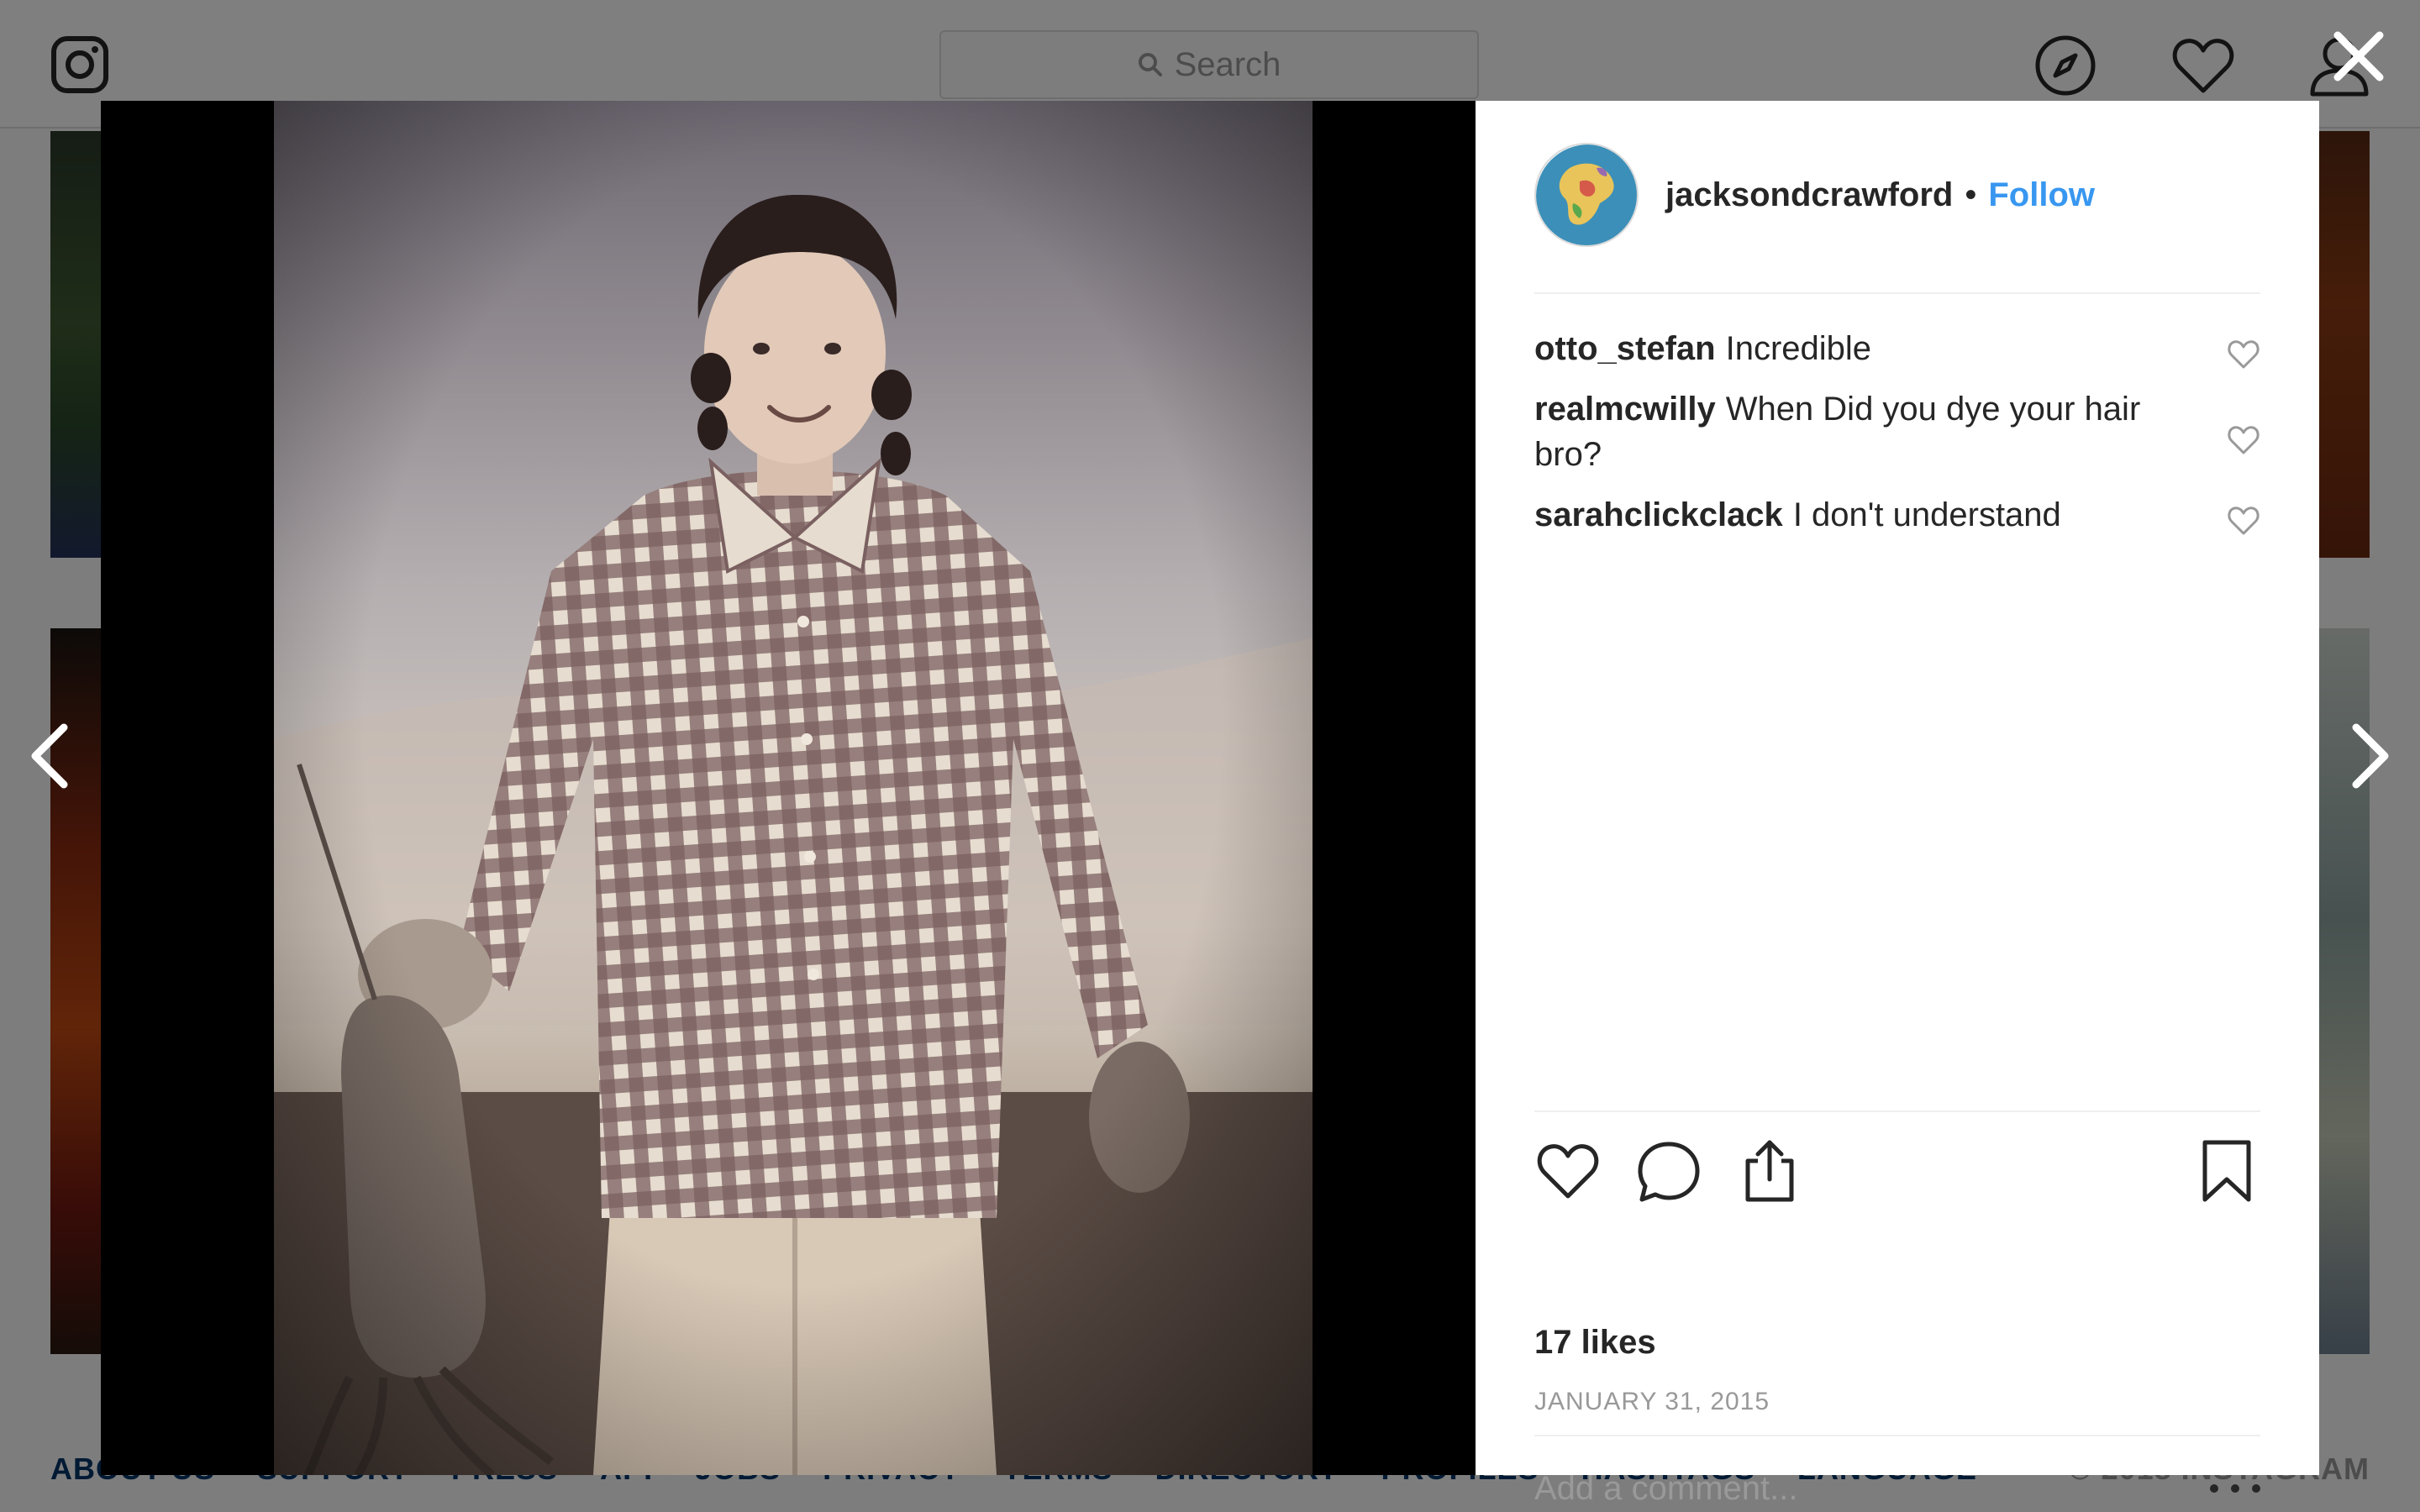 Image resolution: width=2420 pixels, height=1512 pixels. I want to click on comment-text: I don't understand, so click(1926, 514).